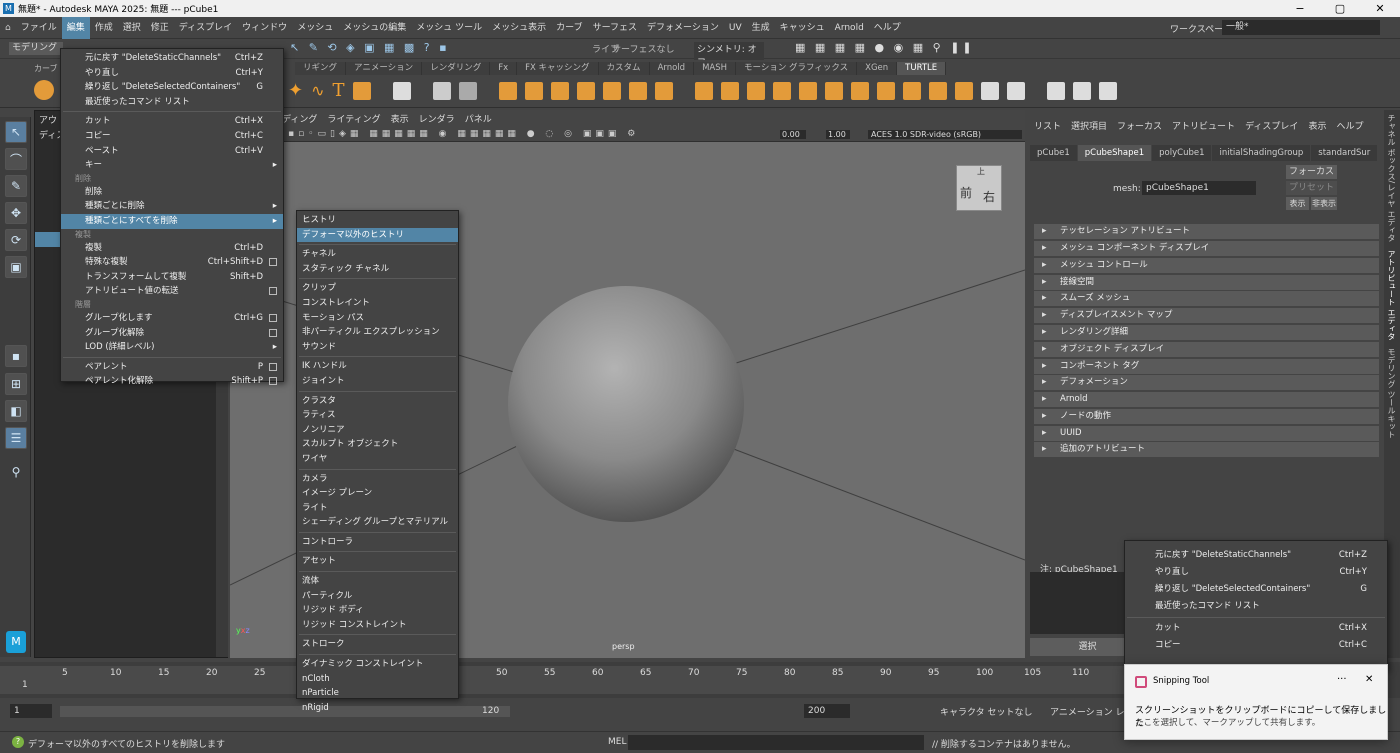 This screenshot has width=1400, height=753. I want to click on menu-window: ウィンドウ, so click(264, 28).